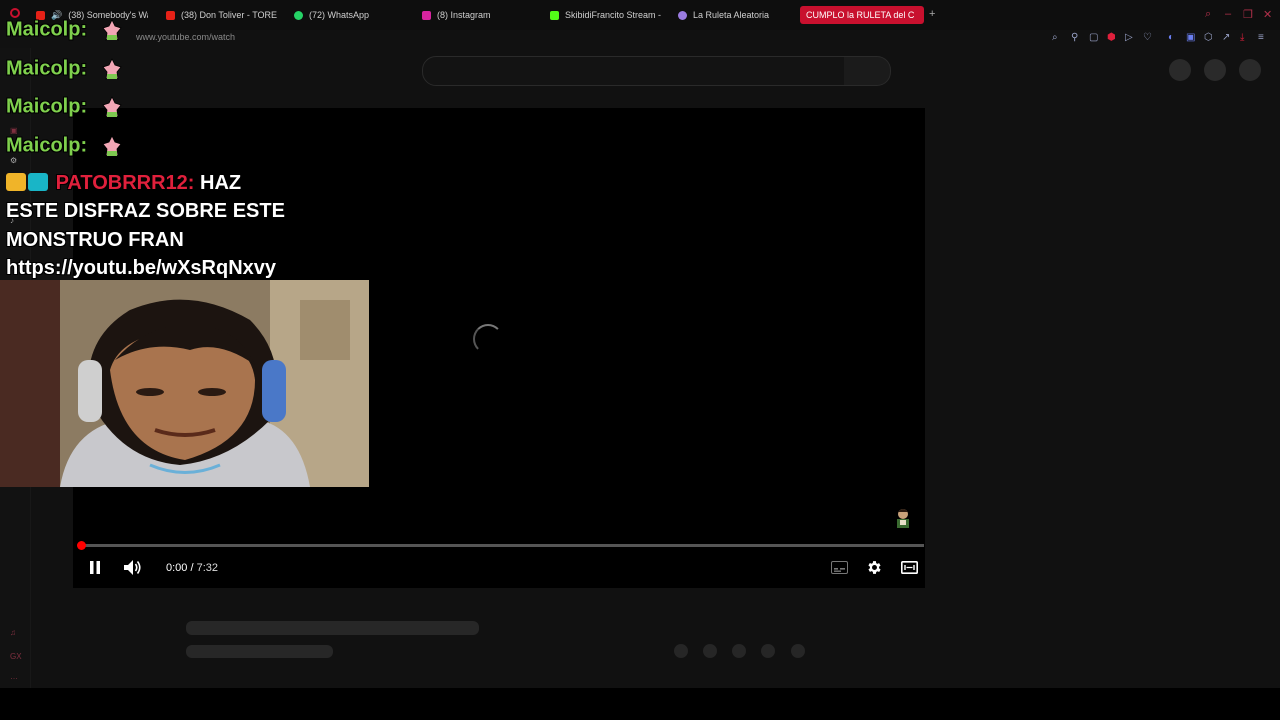 The image size is (1280, 720). I want to click on sidebar-music-icon: ♫, so click(13, 632).